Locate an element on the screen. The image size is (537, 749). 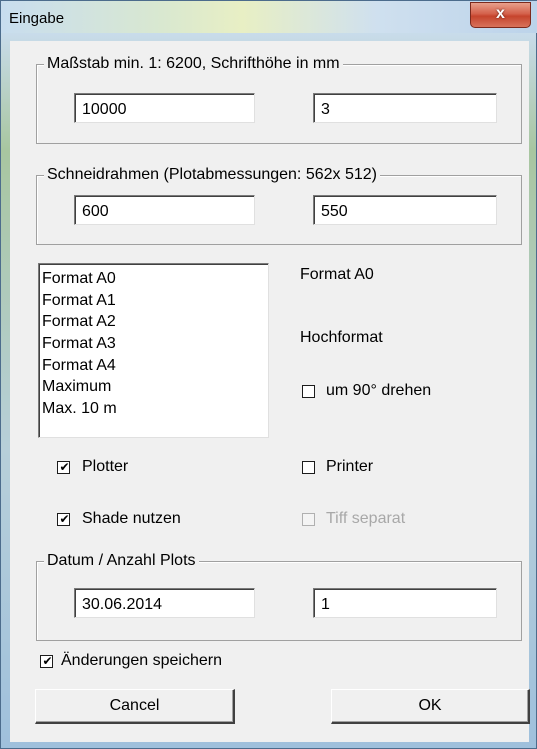
date-count-legend: Datum / Anzahl Plots is located at coordinates (121, 561).